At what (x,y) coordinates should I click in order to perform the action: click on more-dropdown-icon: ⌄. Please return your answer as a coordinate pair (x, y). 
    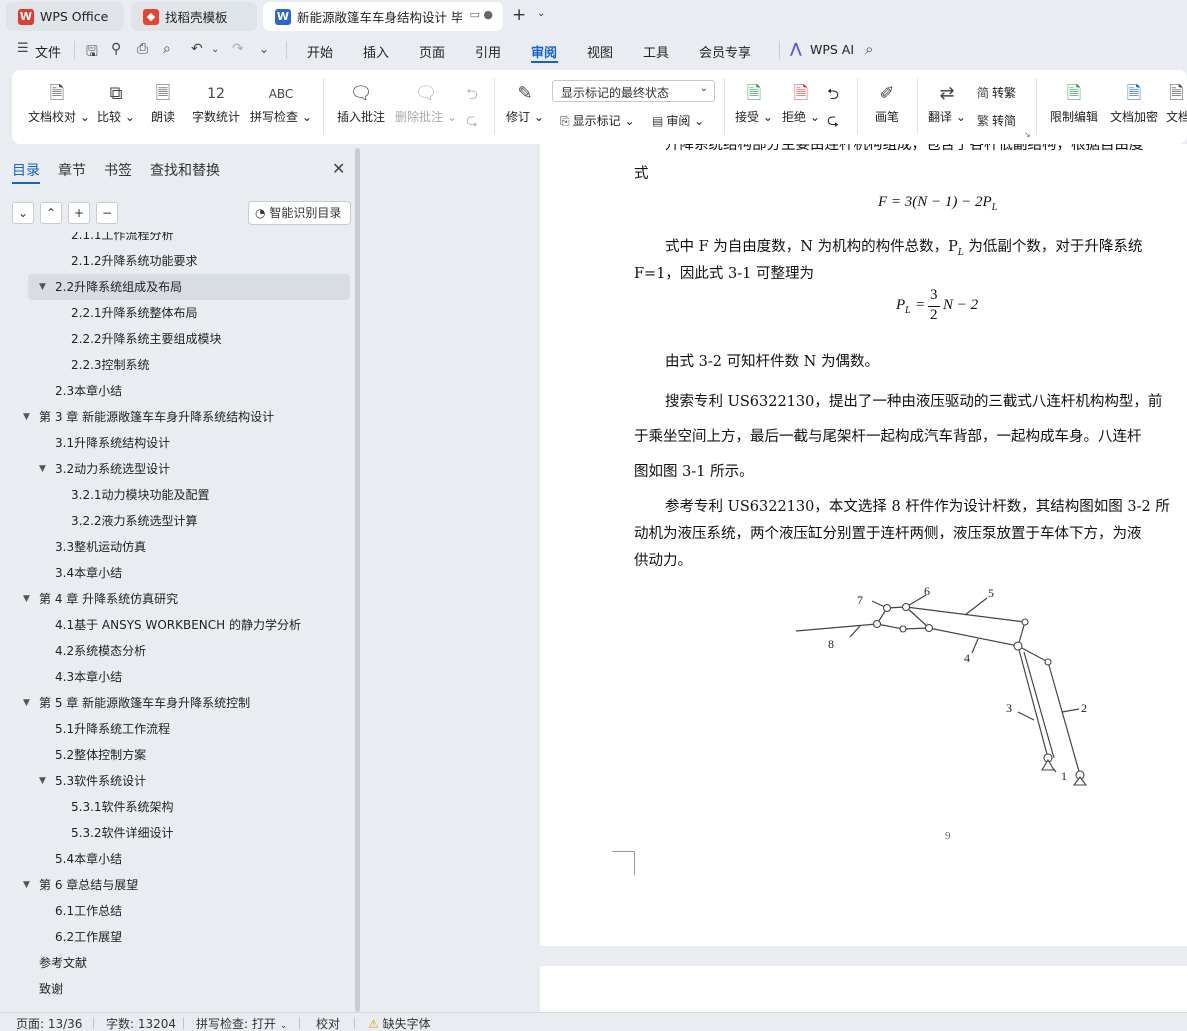
    Looking at the image, I should click on (264, 49).